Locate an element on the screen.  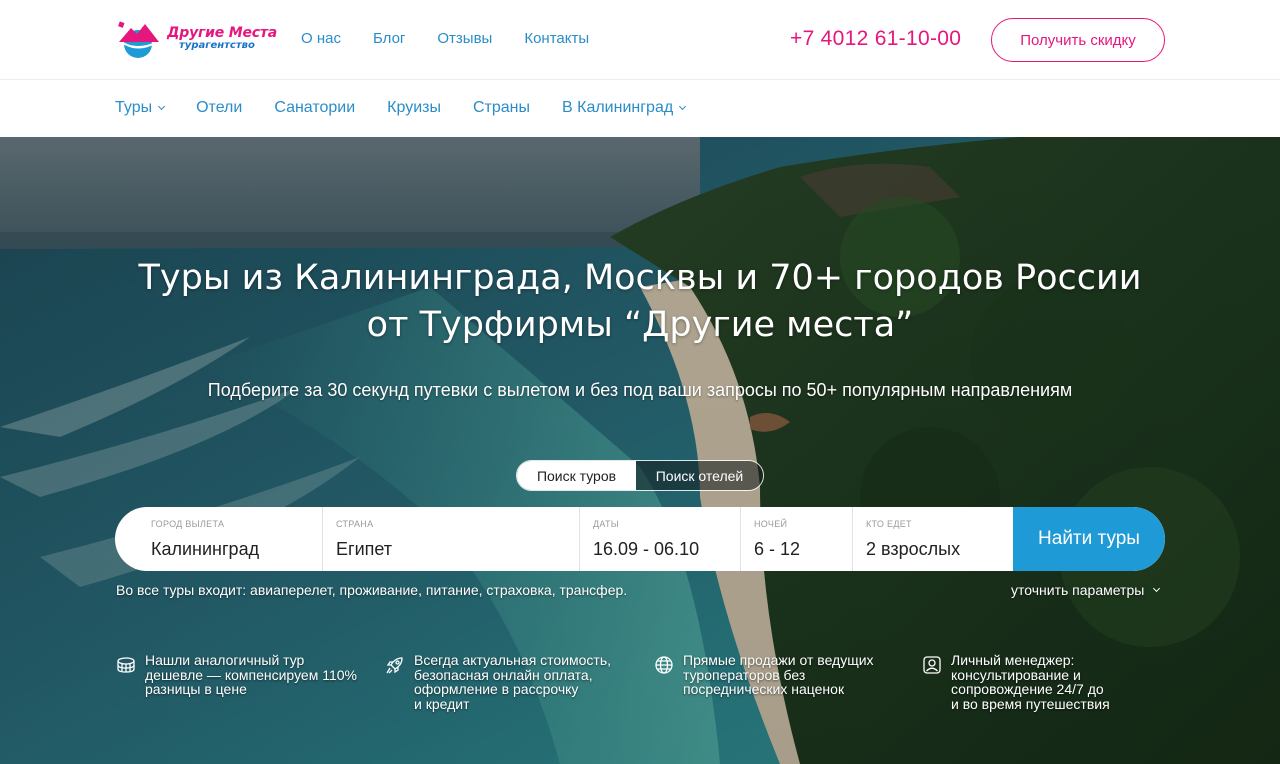
country-field: СТРАНА Египет is located at coordinates (451, 539).